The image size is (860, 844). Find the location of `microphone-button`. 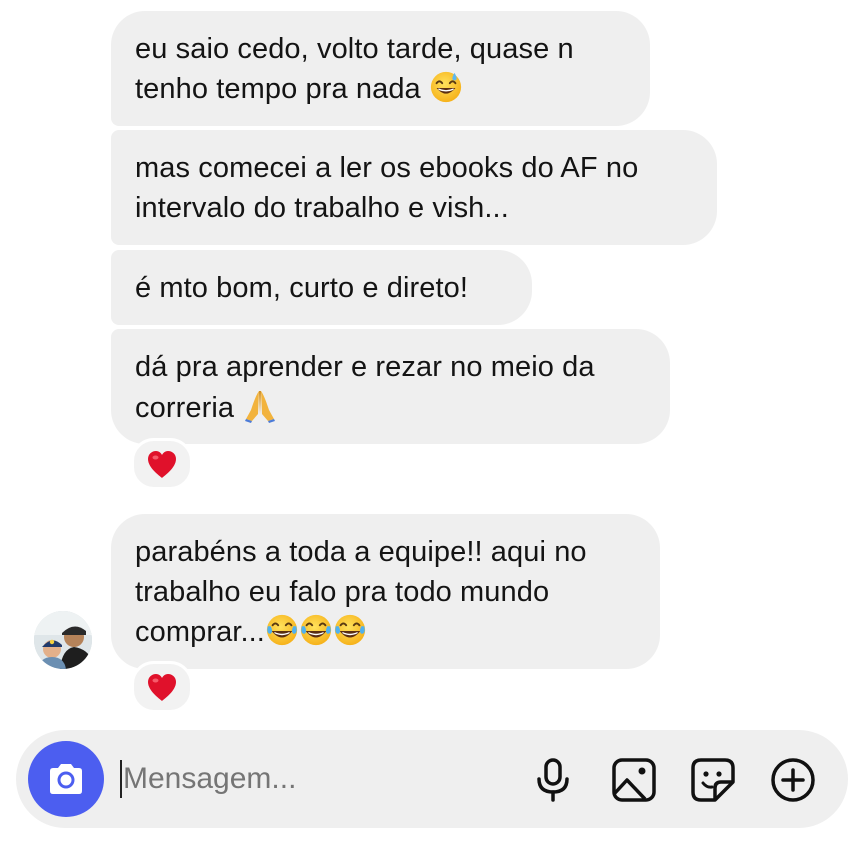

microphone-button is located at coordinates (553, 780).